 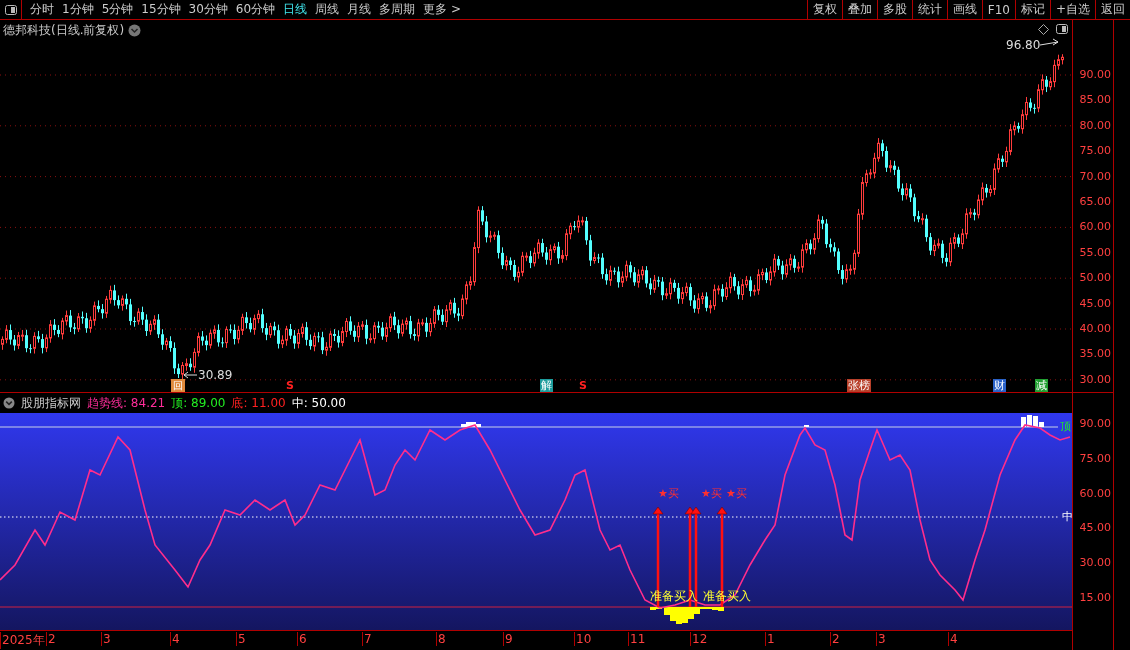 What do you see at coordinates (1095, 100) in the screenshot?
I see `axis-label: 85.00` at bounding box center [1095, 100].